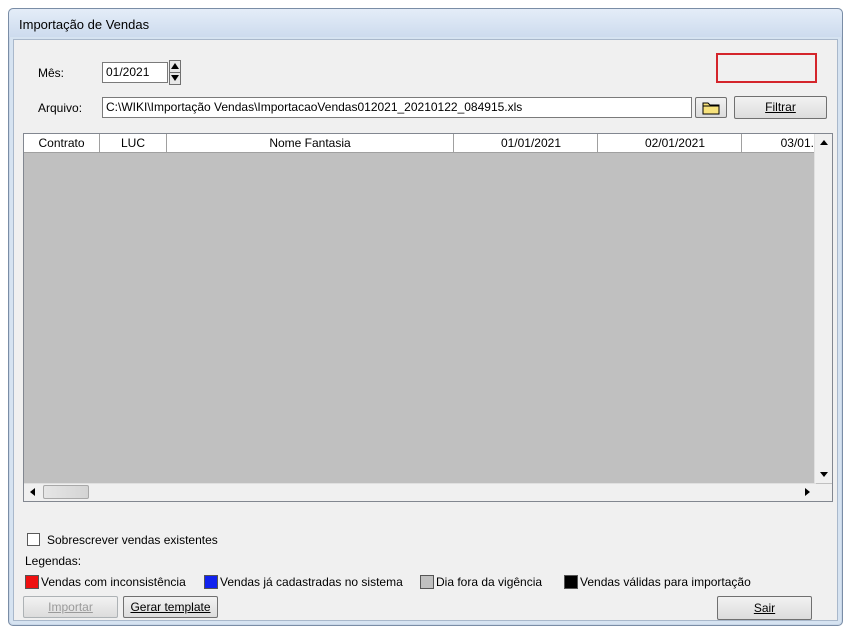 The width and height of the screenshot is (851, 635). I want to click on legend-swatch-inconsistency, so click(32, 582).